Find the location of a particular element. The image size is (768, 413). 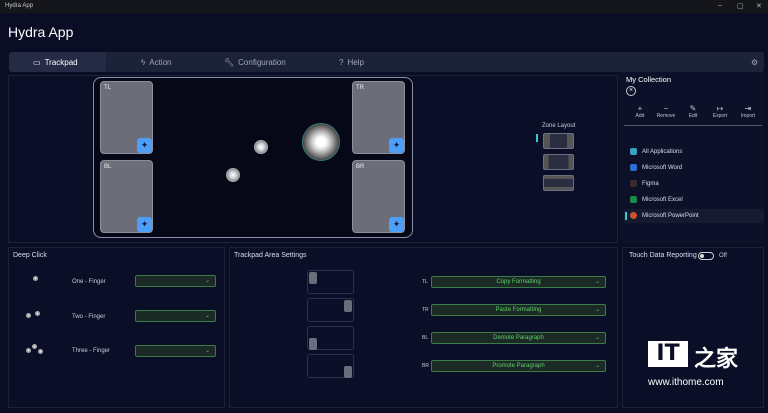

tab-trackpad: ▭ Trackpad is located at coordinates (57, 62).